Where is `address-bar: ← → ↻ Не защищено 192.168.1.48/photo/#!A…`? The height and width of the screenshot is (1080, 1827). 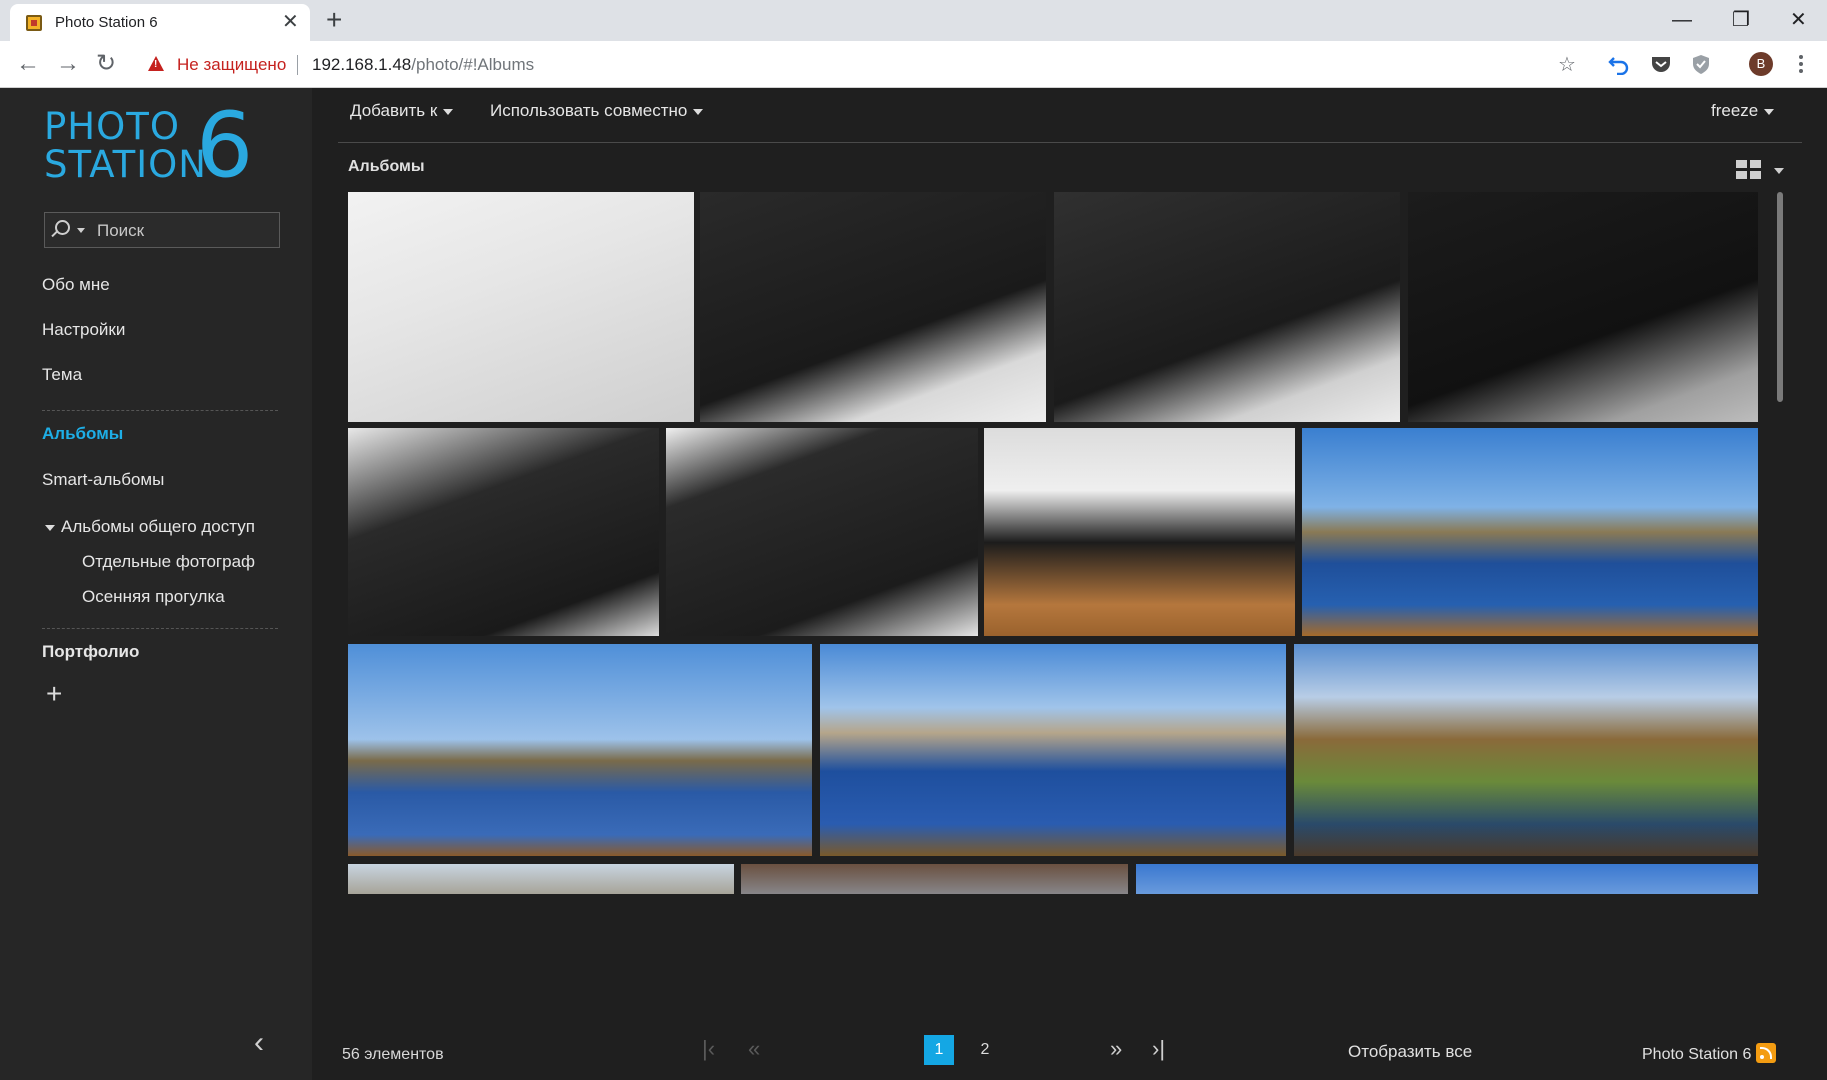
address-bar: ← → ↻ Не защищено 192.168.1.48/photo/#!A… is located at coordinates (913, 64).